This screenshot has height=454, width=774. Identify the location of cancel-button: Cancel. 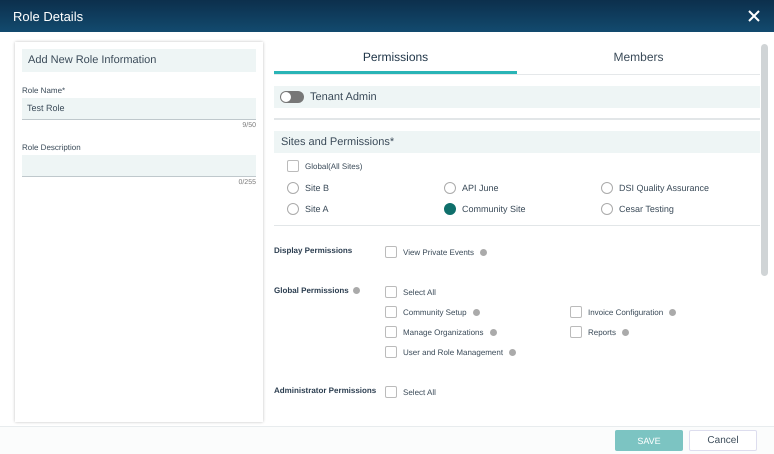
(723, 440).